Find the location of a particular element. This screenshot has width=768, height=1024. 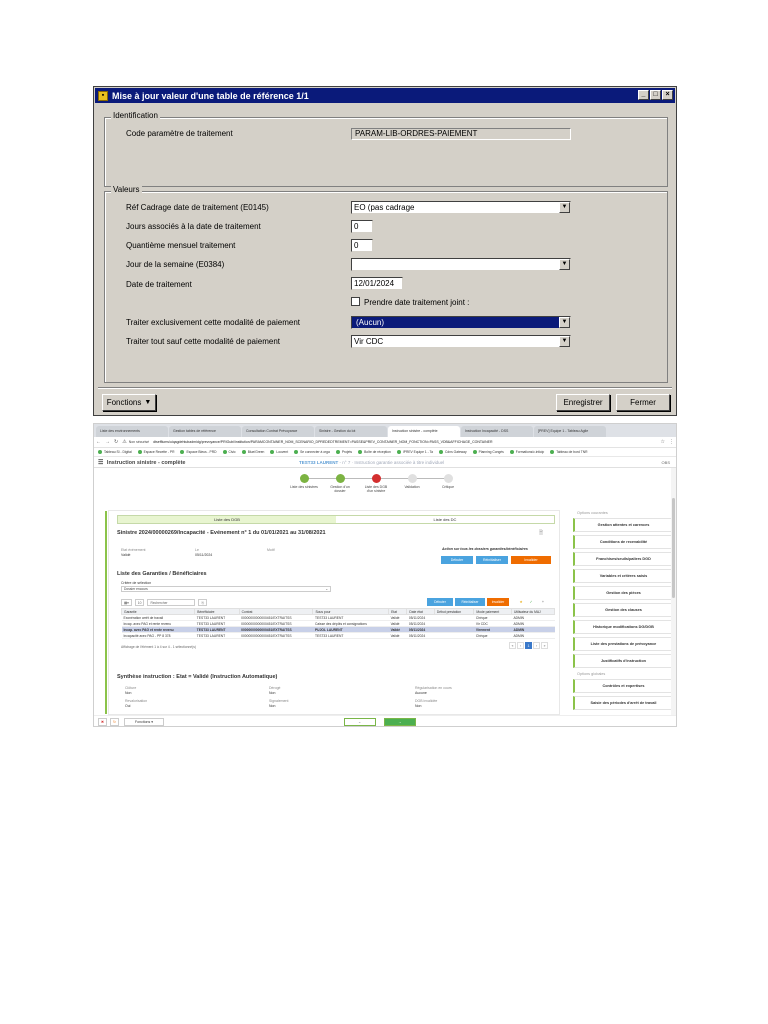

stepper-step: Gestion d'un dossier is located at coordinates (340, 483).